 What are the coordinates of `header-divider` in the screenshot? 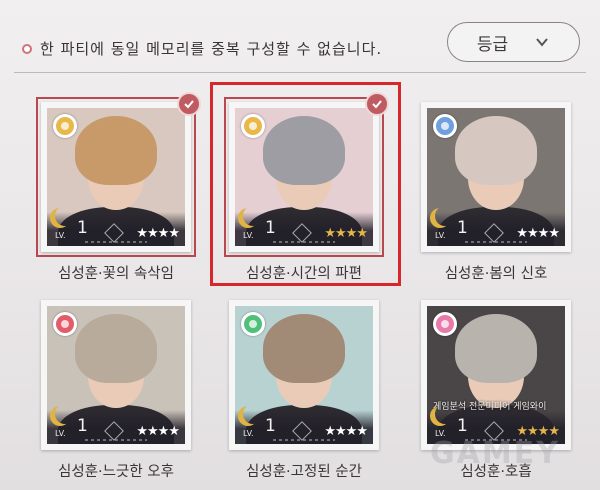 It's located at (300, 72).